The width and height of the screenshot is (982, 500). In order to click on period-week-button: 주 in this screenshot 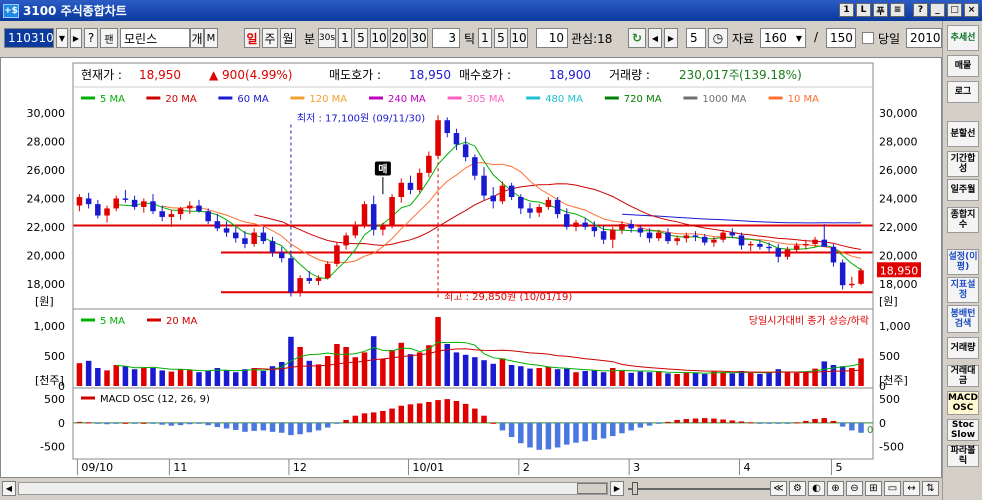, I will do `click(270, 38)`.